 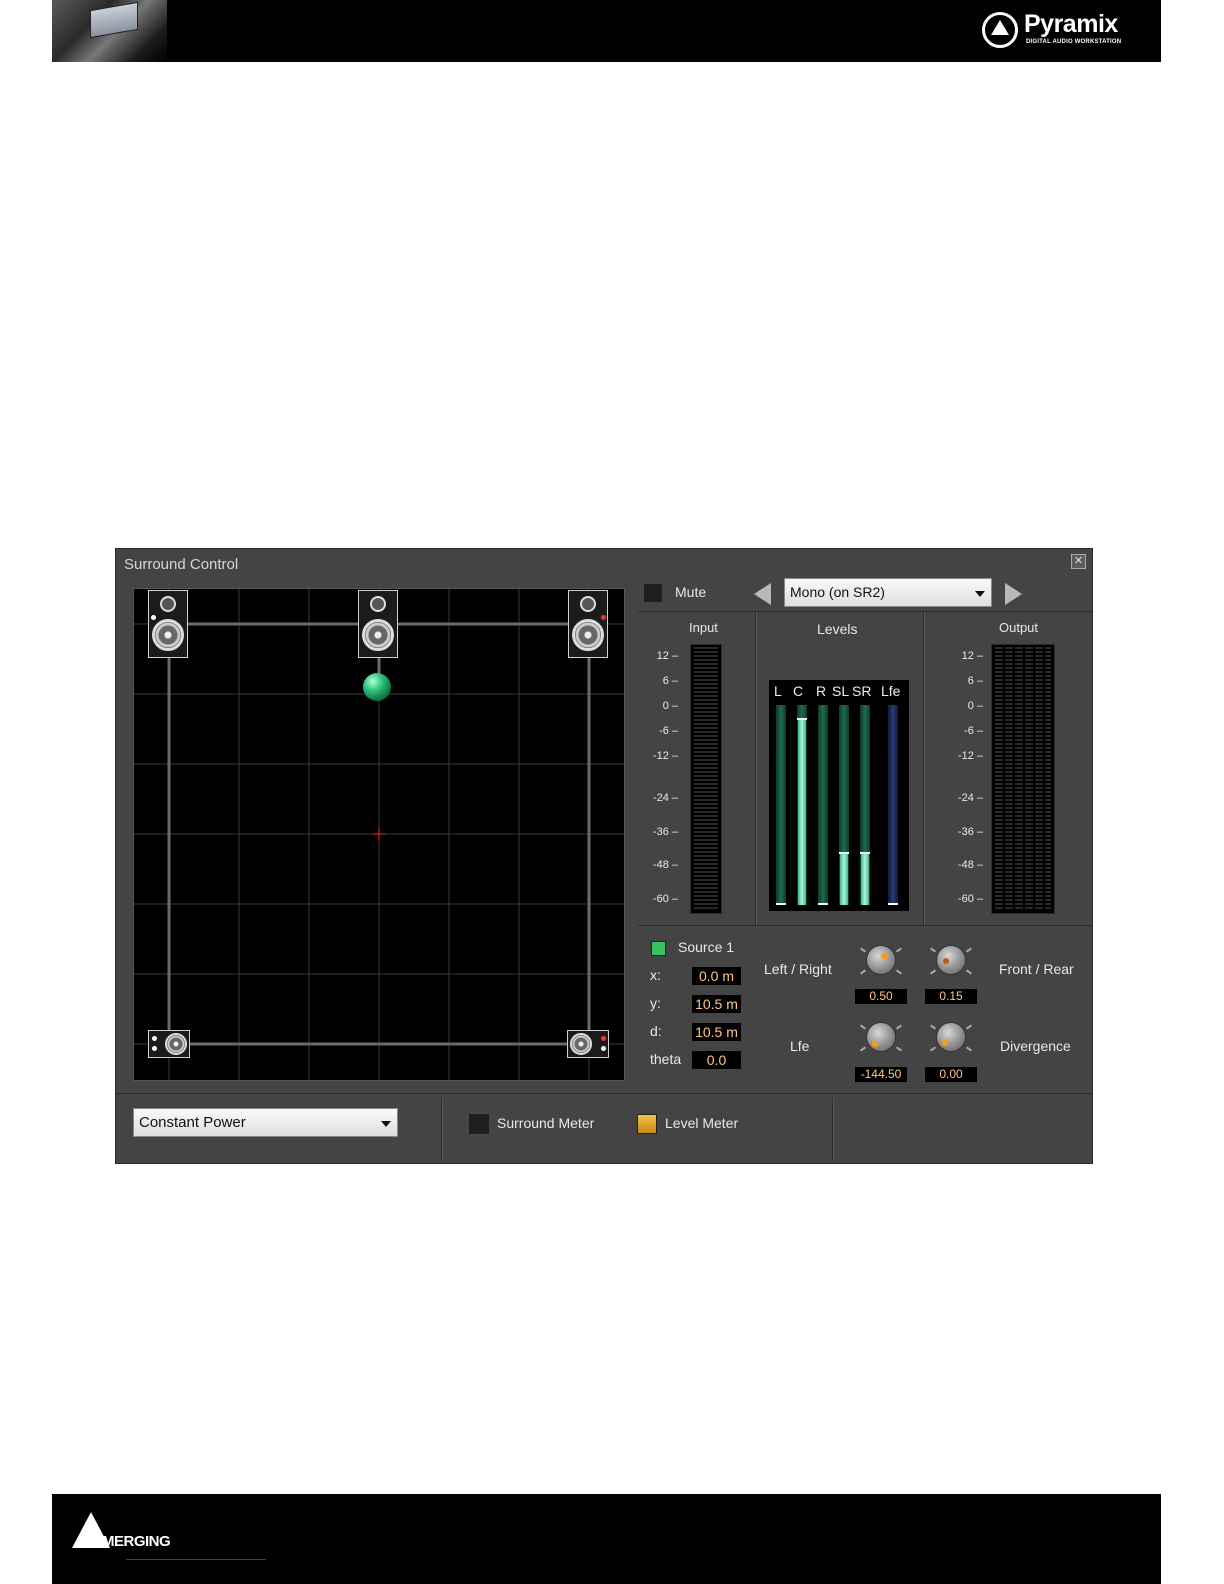 What do you see at coordinates (716, 1004) in the screenshot?
I see `y-value-field: 10.5 m` at bounding box center [716, 1004].